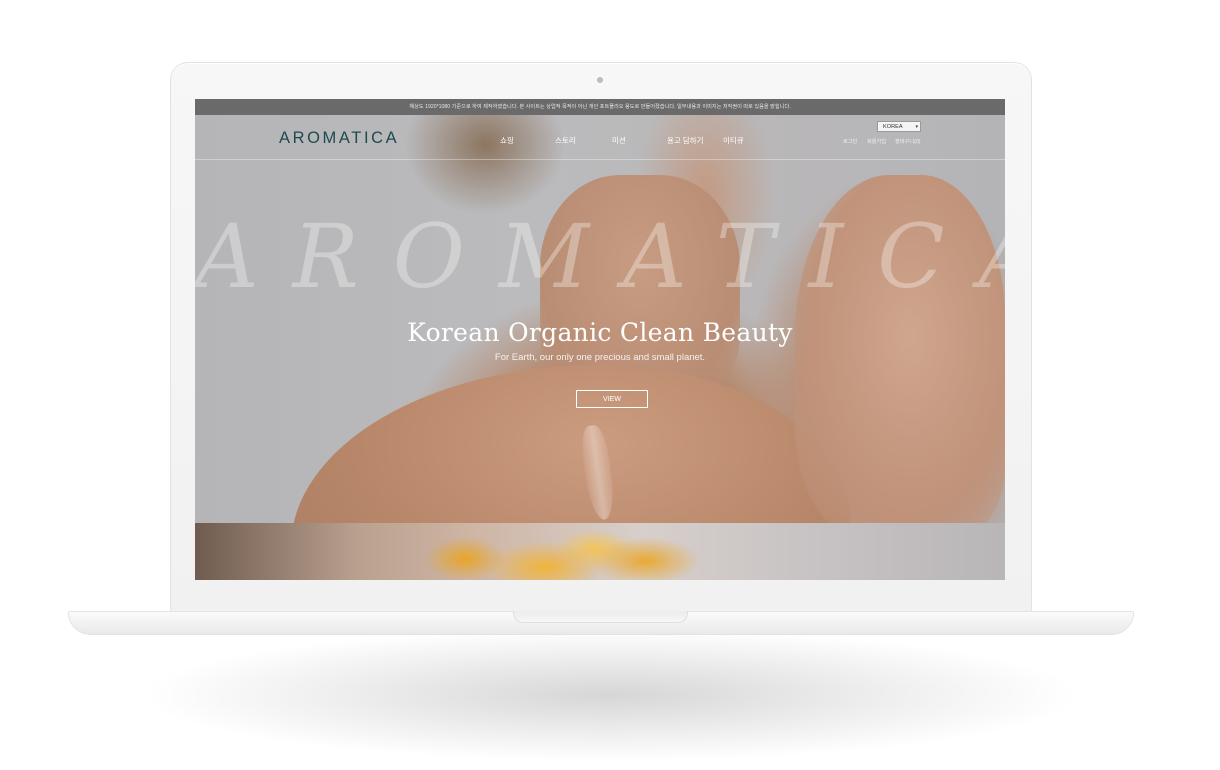  Describe the element at coordinates (888, 142) in the screenshot. I see `utility-links: 로그인 회원가입 장바구니(0)` at that location.